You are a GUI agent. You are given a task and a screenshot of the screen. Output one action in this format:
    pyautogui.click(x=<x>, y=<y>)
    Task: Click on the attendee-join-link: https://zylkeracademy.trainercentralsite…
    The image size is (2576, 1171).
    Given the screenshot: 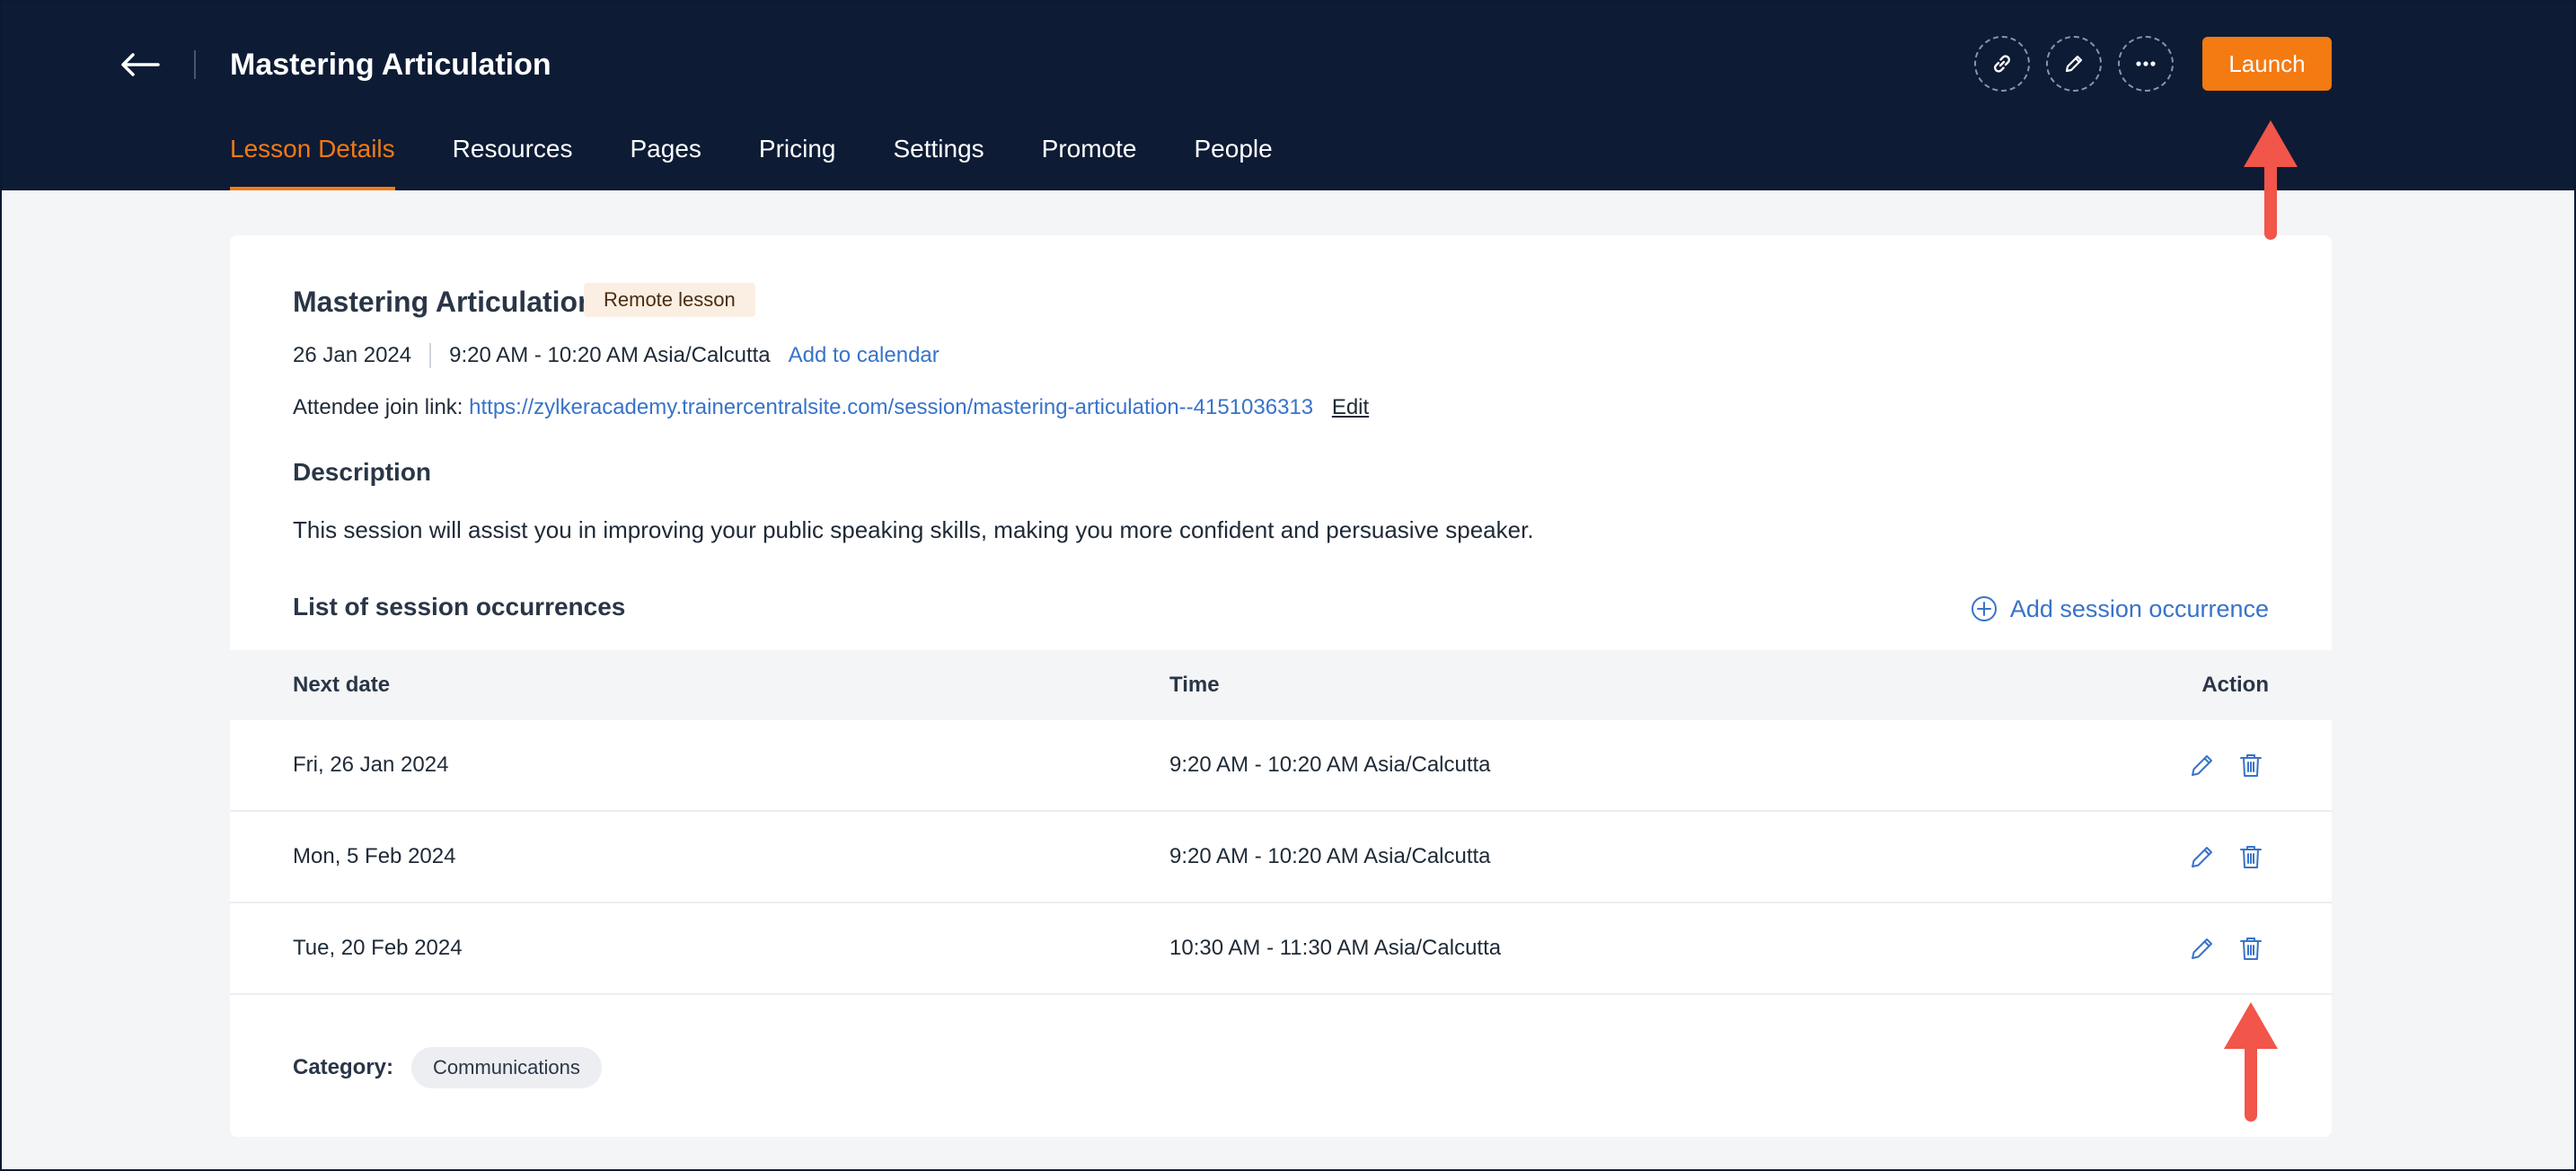 What is the action you would take?
    pyautogui.click(x=891, y=407)
    